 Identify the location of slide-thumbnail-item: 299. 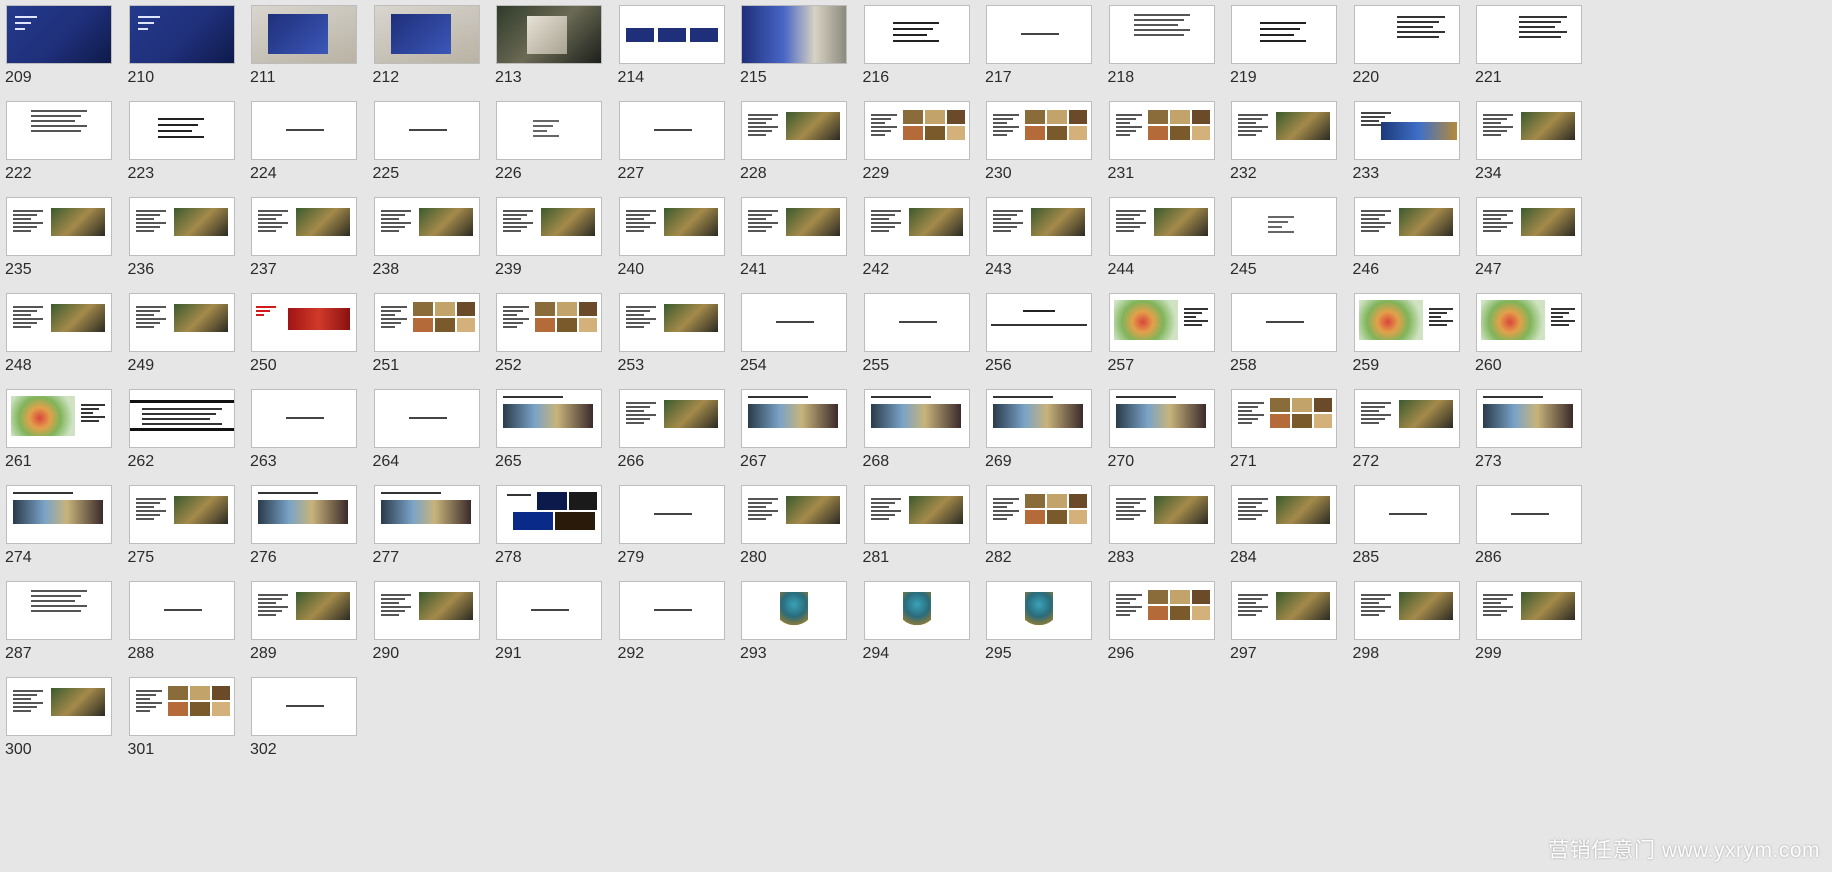
(1550, 631).